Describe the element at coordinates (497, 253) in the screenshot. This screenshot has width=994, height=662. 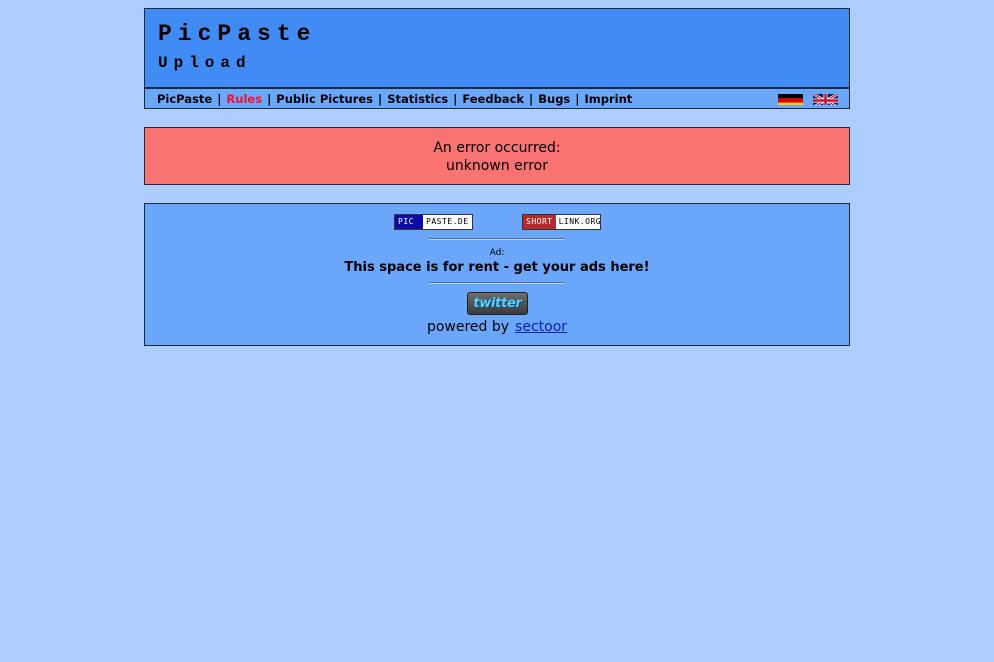
I see `ad-label: Ad:` at that location.